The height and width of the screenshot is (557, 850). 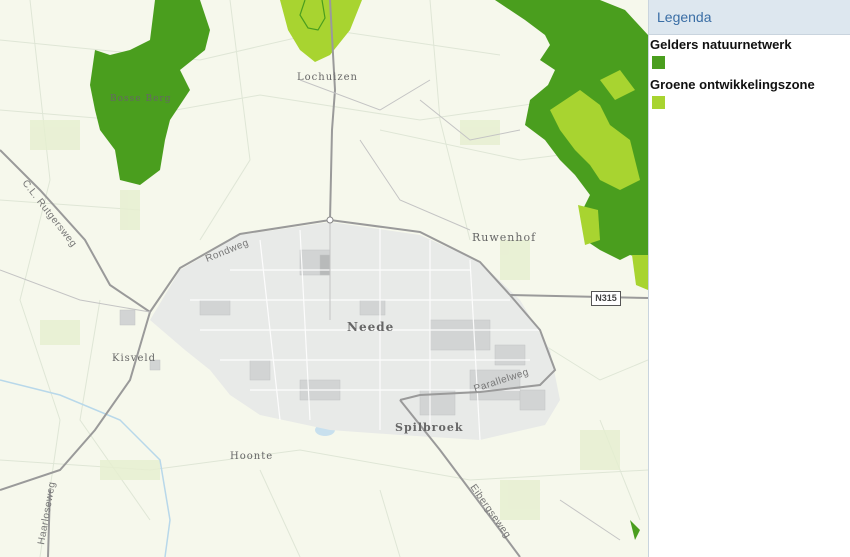 I want to click on legend-entry-ontwikkelingszone: Groene ontwikkelingszone, so click(x=749, y=92).